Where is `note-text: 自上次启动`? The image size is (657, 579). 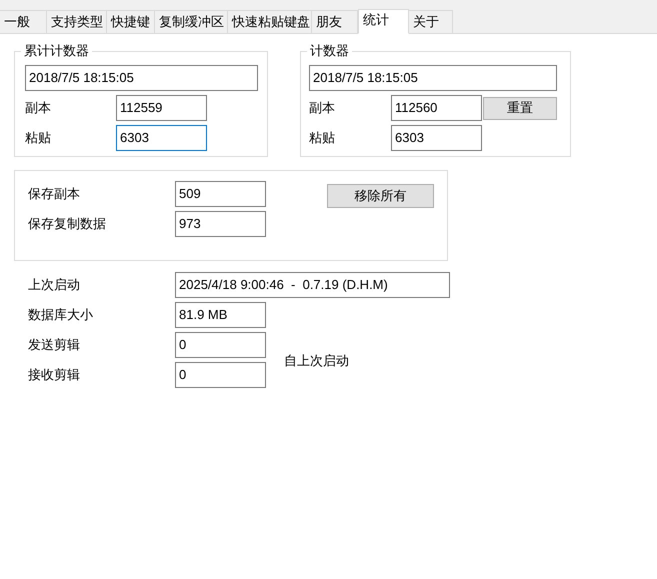
note-text: 自上次启动 is located at coordinates (316, 361).